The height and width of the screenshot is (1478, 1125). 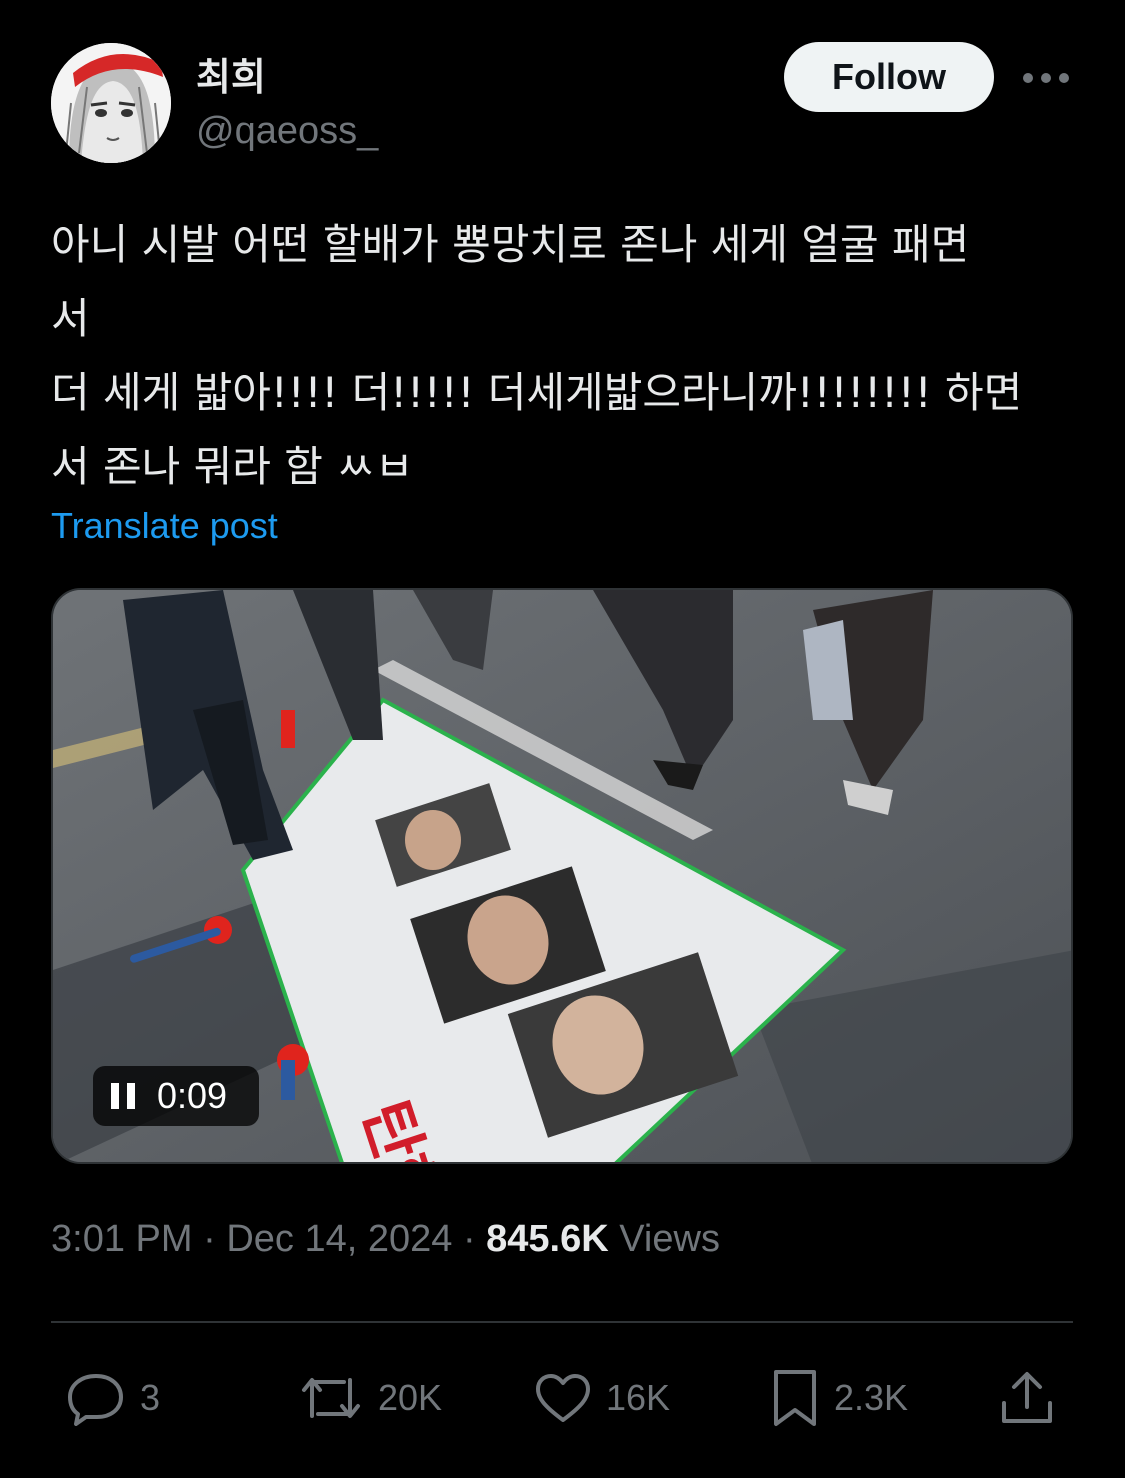 I want to click on action-bar: 3 20K 16K 2.3K, so click(x=562, y=1398).